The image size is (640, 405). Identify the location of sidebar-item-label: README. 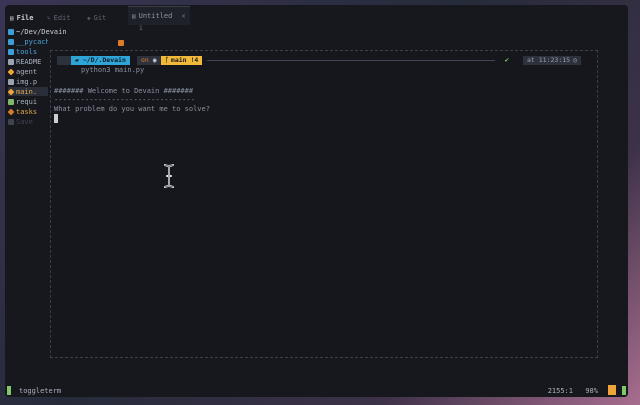
(29, 61).